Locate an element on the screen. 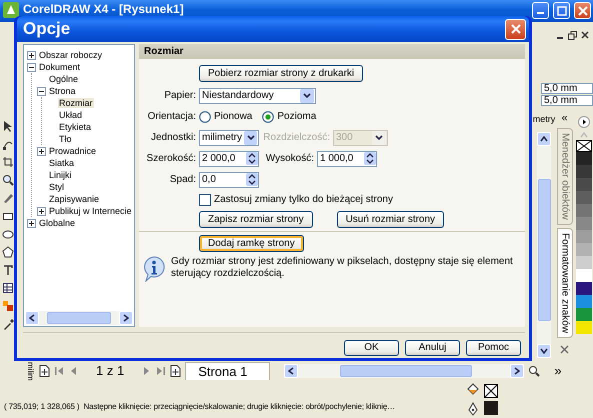 This screenshot has height=418, width=593. tree-item: Linijki is located at coordinates (60, 175).